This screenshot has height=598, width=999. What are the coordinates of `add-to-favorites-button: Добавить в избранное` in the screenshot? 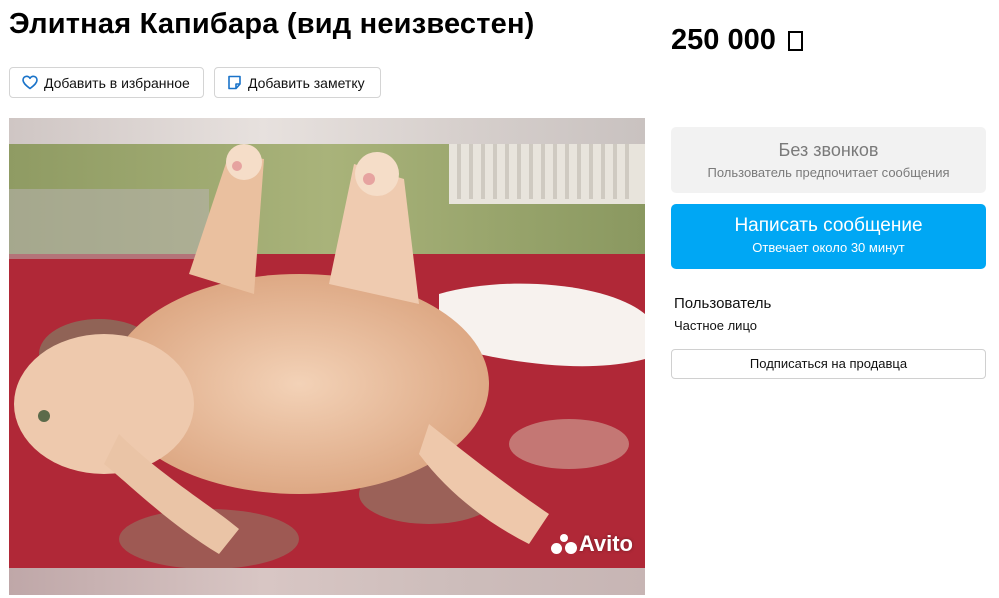 It's located at (106, 82).